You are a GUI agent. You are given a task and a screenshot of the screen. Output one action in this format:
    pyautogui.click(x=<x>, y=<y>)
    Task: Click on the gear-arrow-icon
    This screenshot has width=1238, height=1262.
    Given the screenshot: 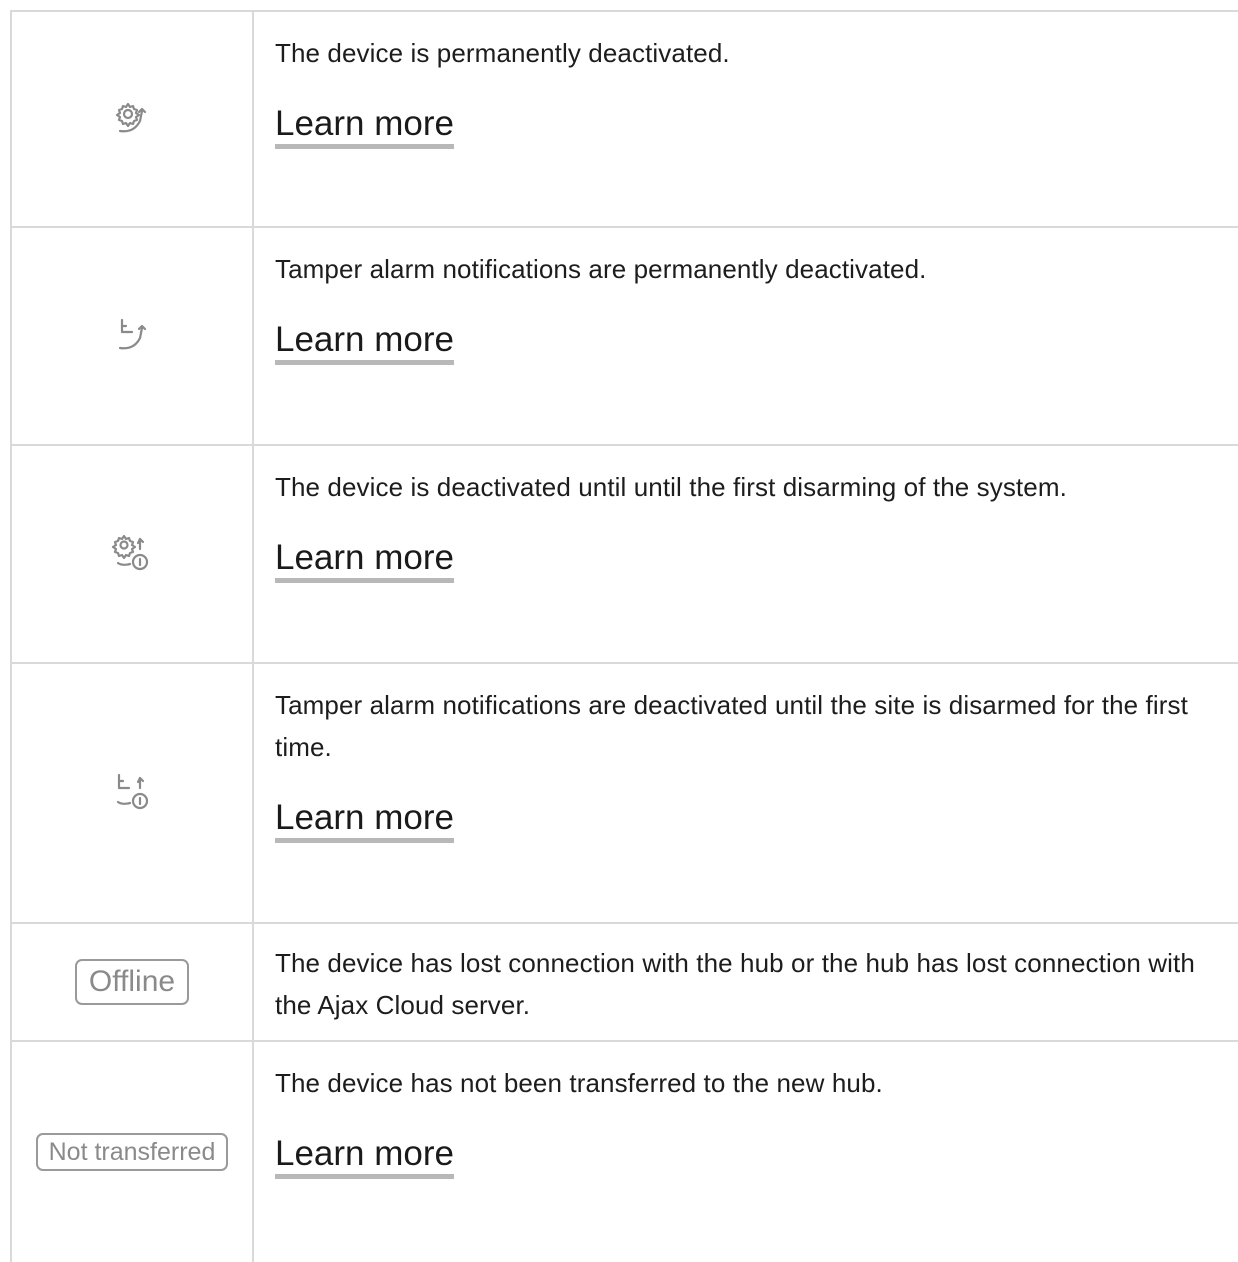 What is the action you would take?
    pyautogui.click(x=132, y=119)
    